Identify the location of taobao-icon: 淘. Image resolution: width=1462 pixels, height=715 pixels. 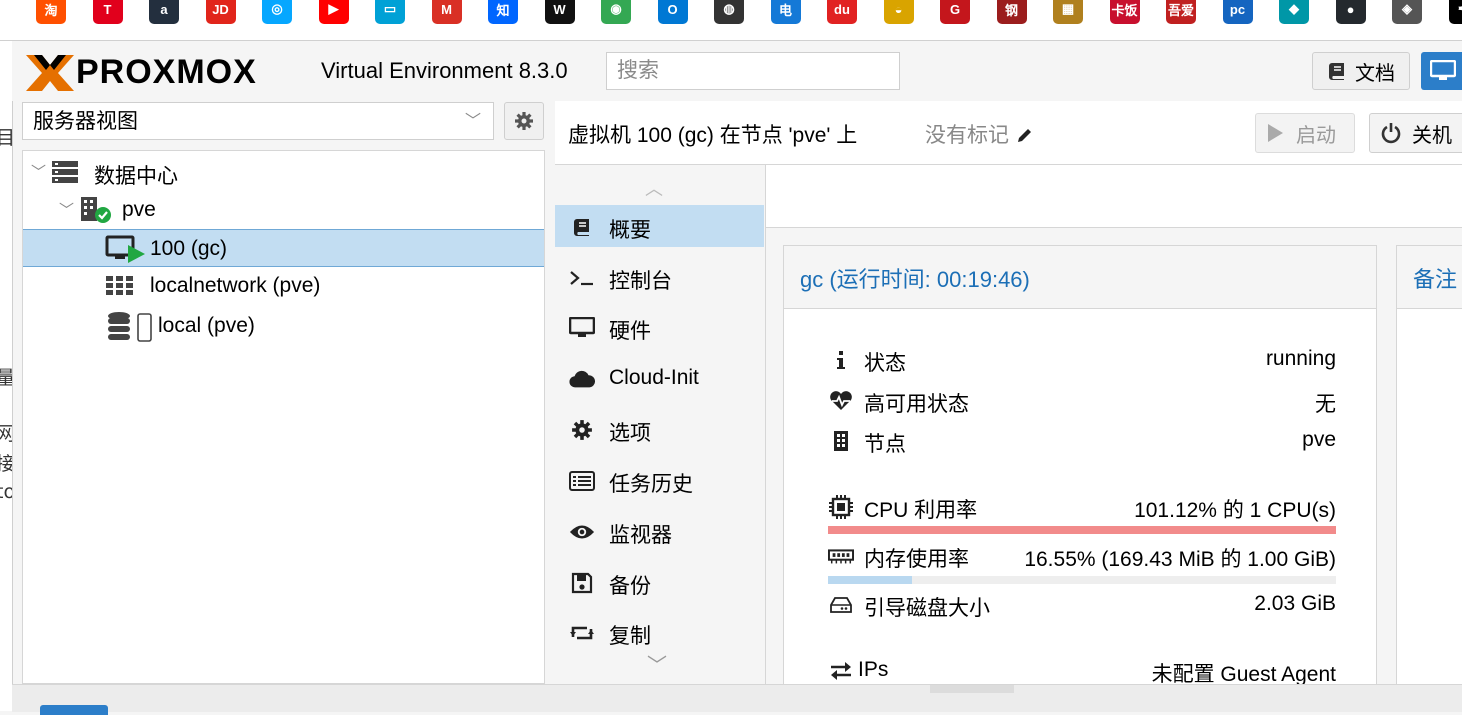
(51, 12).